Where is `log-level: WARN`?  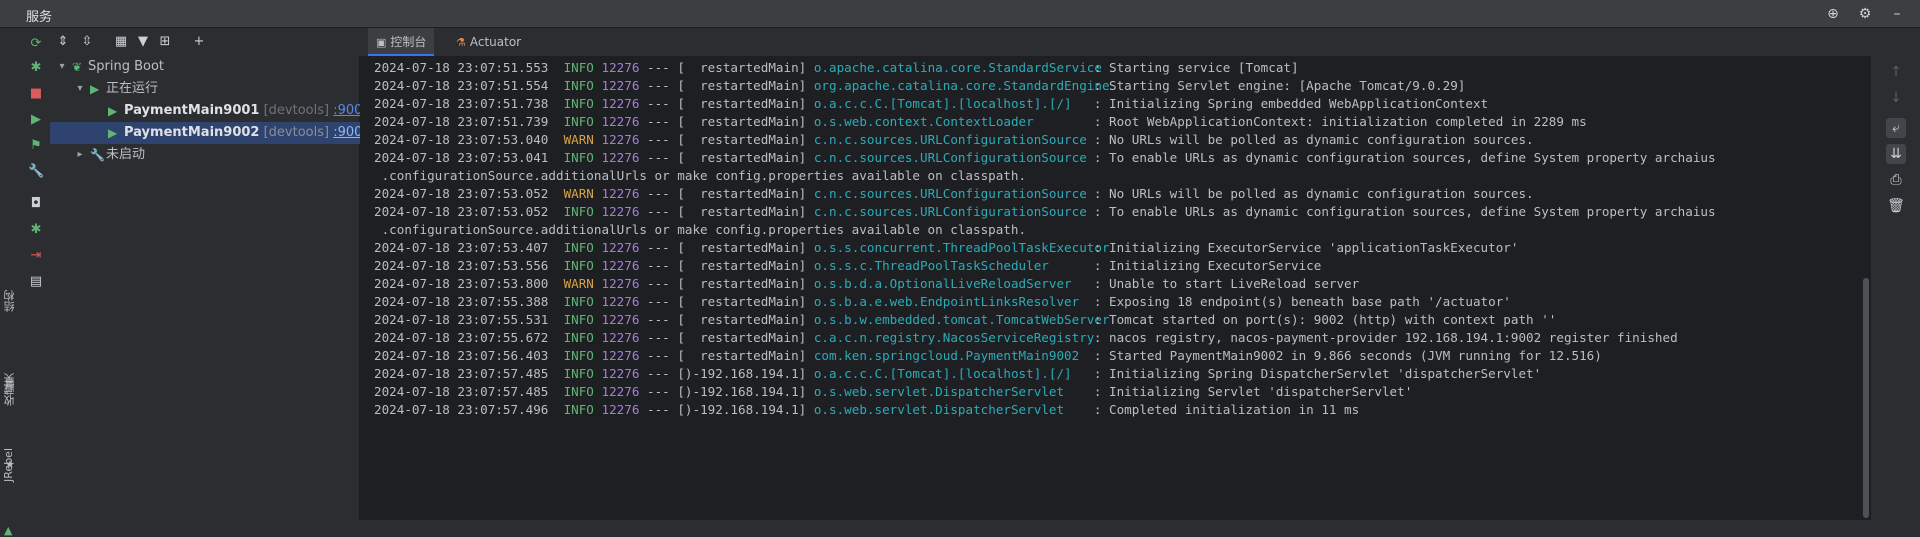
log-level: WARN is located at coordinates (578, 283).